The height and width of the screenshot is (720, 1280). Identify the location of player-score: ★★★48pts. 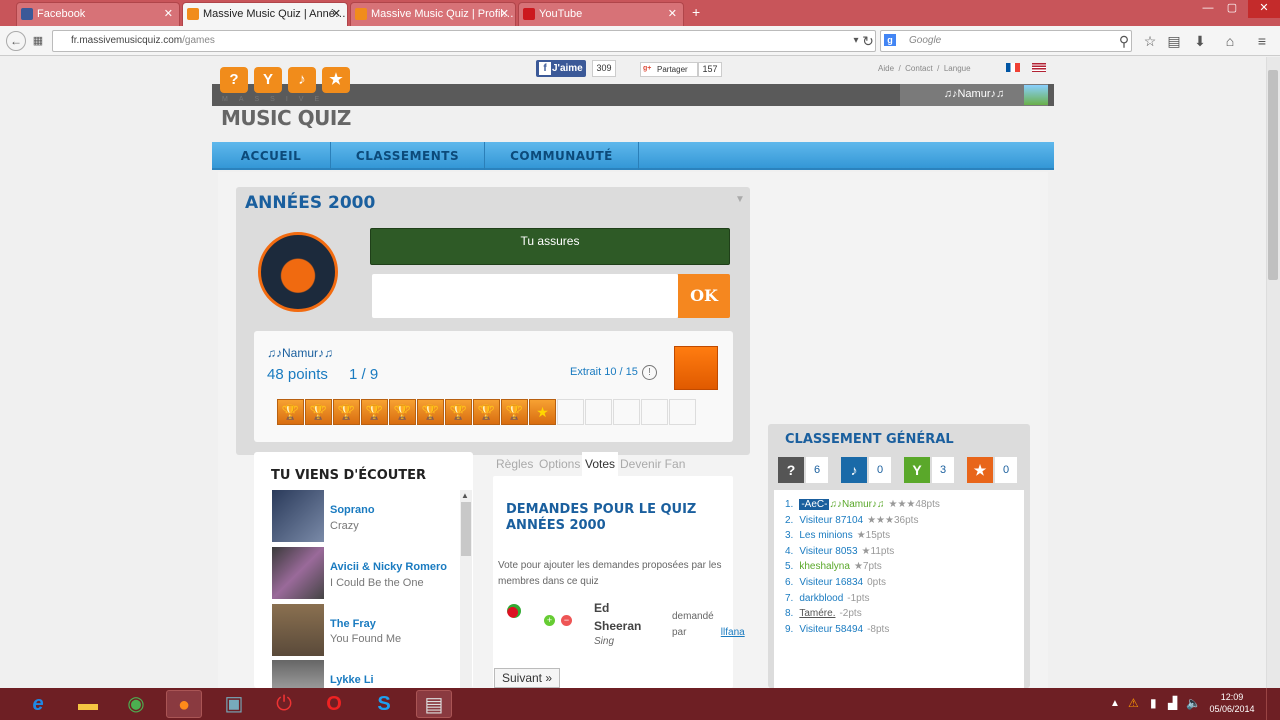
(914, 504).